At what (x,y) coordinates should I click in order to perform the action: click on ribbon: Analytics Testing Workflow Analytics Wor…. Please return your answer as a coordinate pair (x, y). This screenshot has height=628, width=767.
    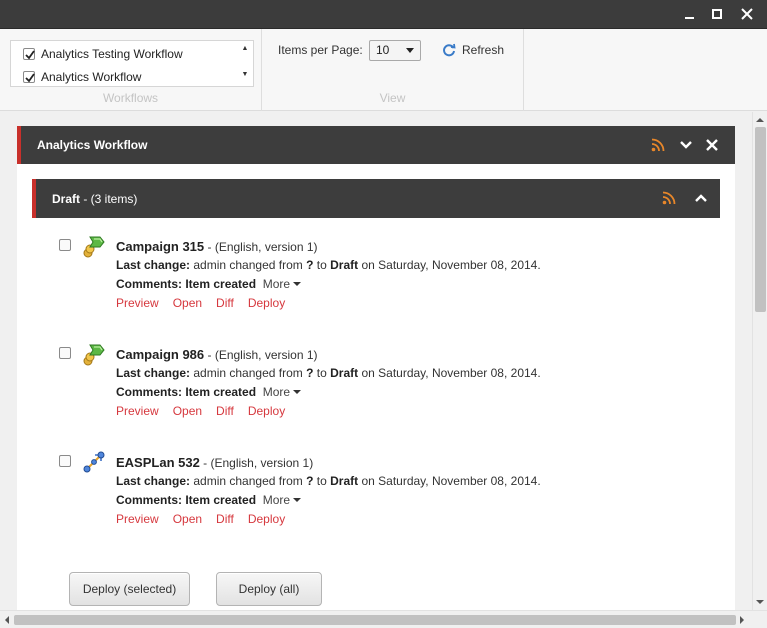
    Looking at the image, I should click on (383, 70).